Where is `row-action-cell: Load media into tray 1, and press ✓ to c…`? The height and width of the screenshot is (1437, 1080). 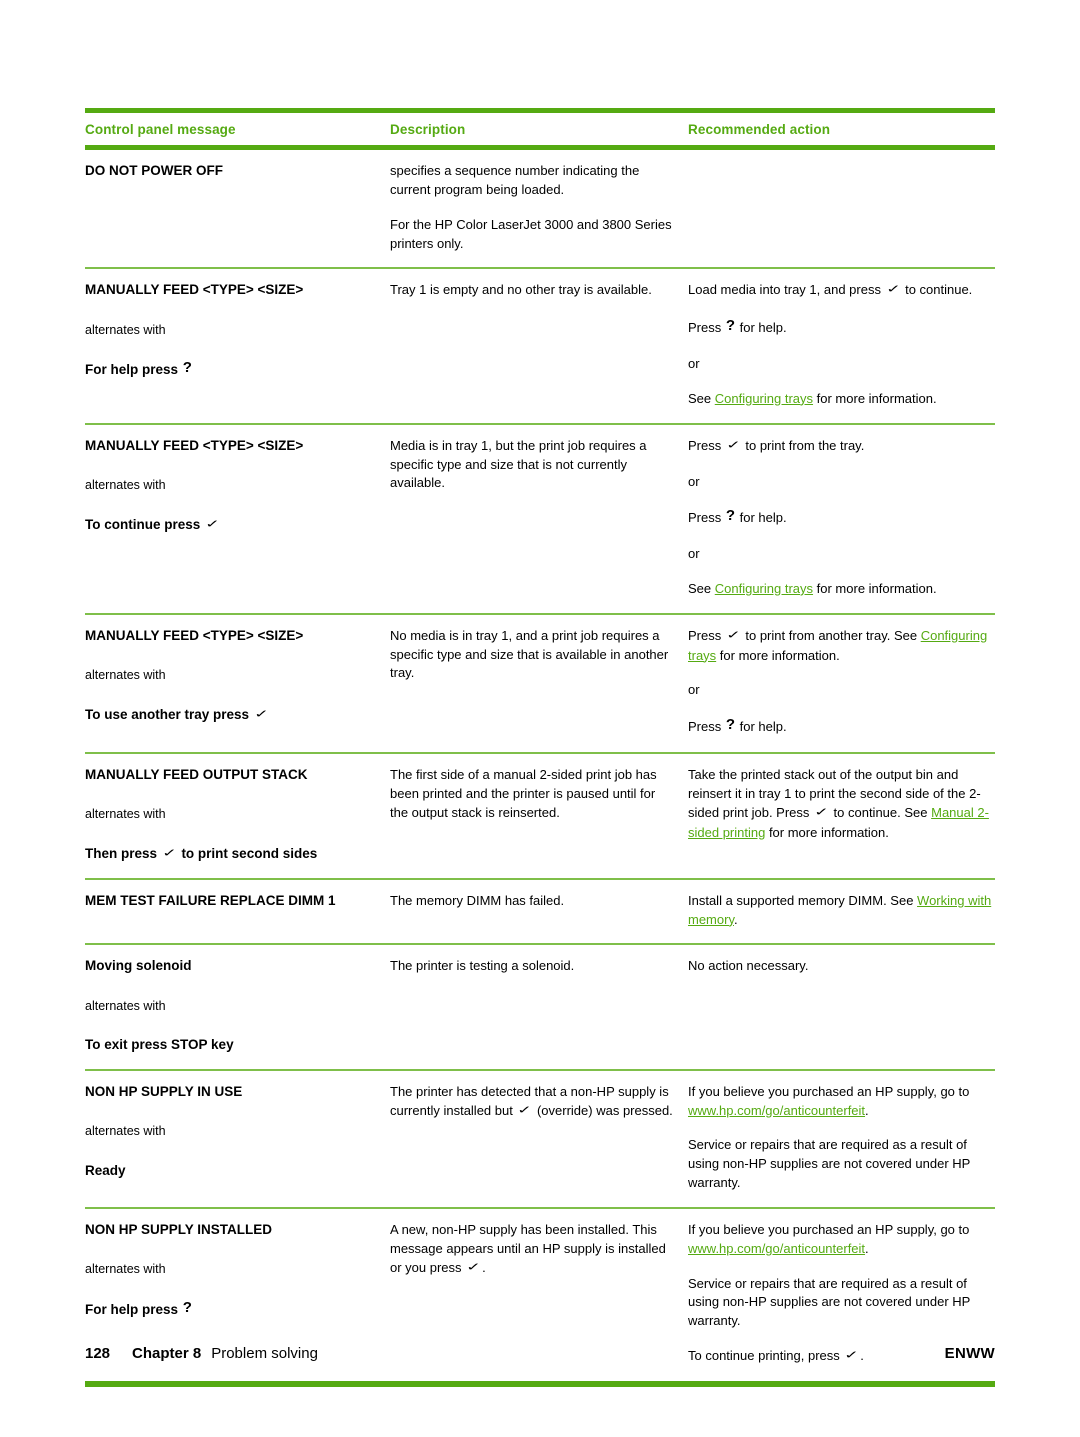 row-action-cell: Load media into tray 1, and press ✓ to c… is located at coordinates (841, 344).